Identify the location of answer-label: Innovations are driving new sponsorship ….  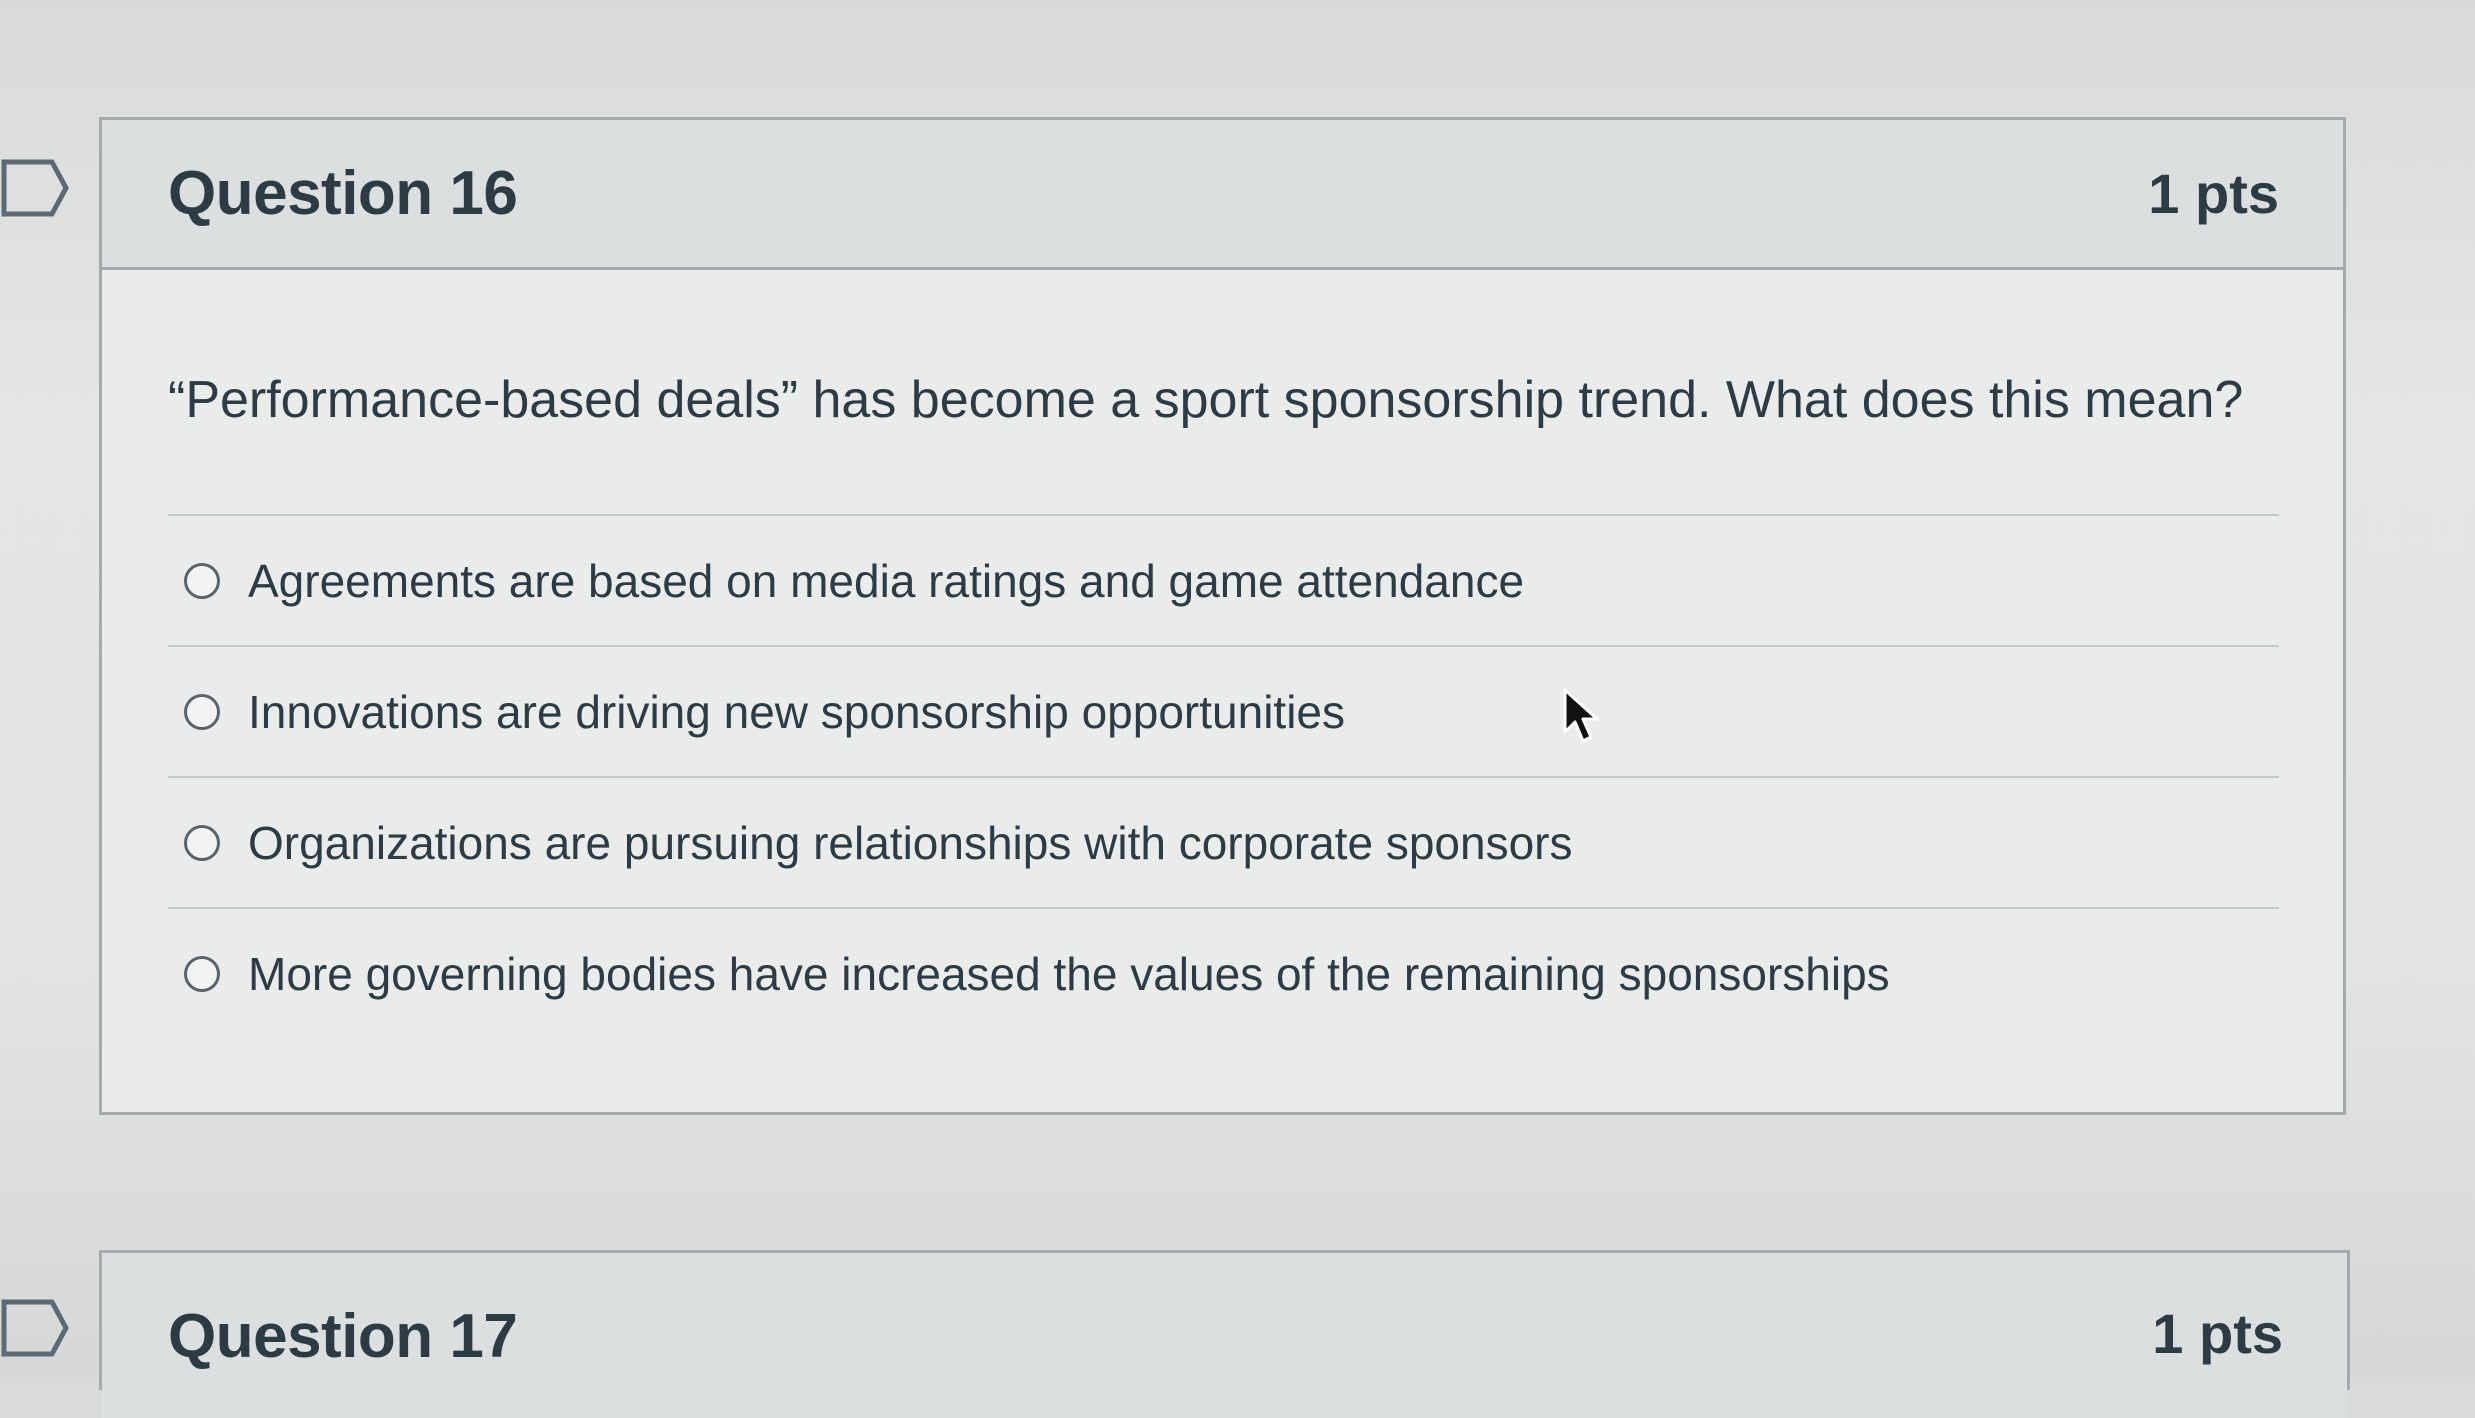
(796, 712).